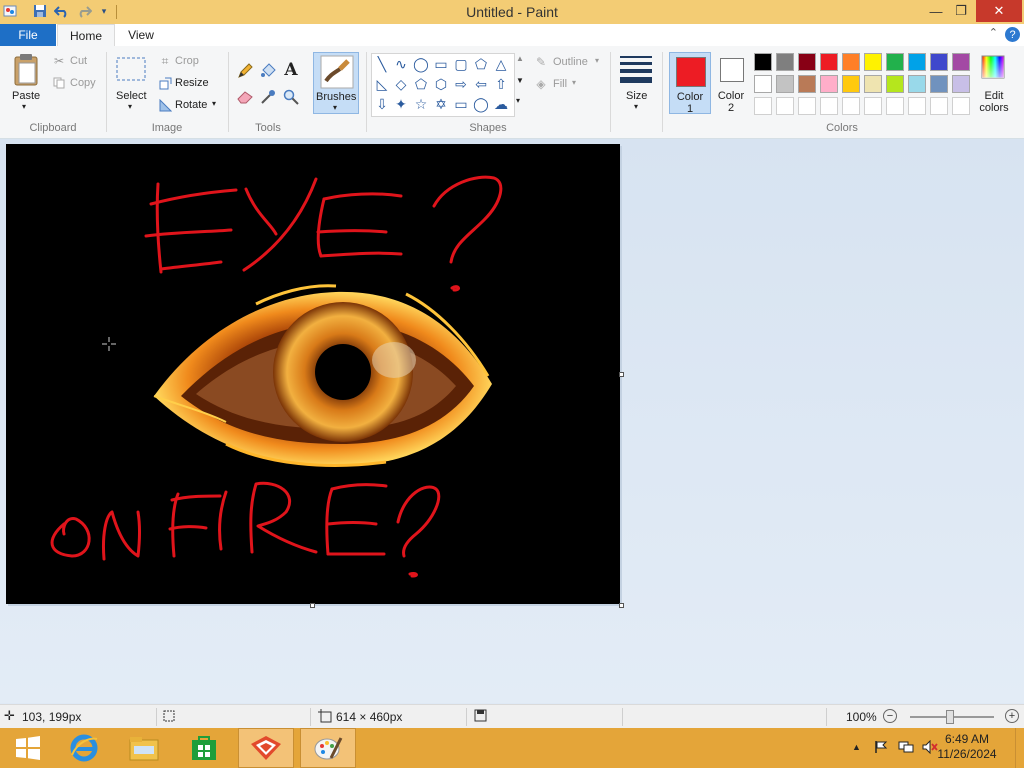 This screenshot has height=768, width=1024. What do you see at coordinates (461, 104) in the screenshot?
I see `rounded-callout-shape-icon: ▭` at bounding box center [461, 104].